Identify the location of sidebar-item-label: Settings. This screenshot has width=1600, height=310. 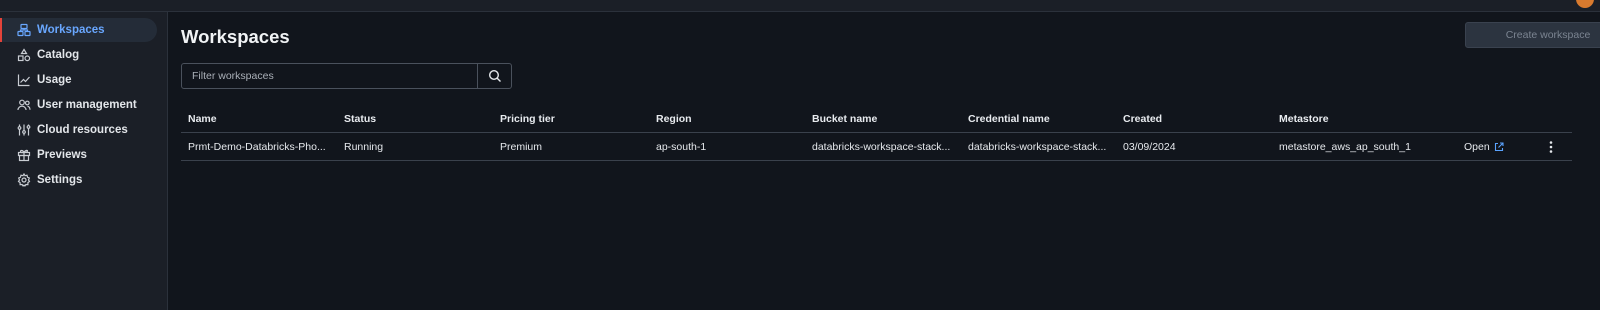
(60, 180).